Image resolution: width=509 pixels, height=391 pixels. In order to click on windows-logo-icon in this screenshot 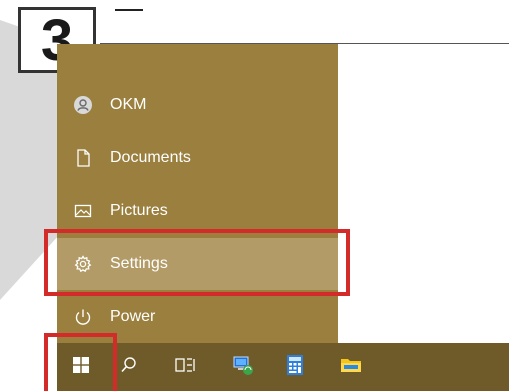, I will do `click(81, 367)`.